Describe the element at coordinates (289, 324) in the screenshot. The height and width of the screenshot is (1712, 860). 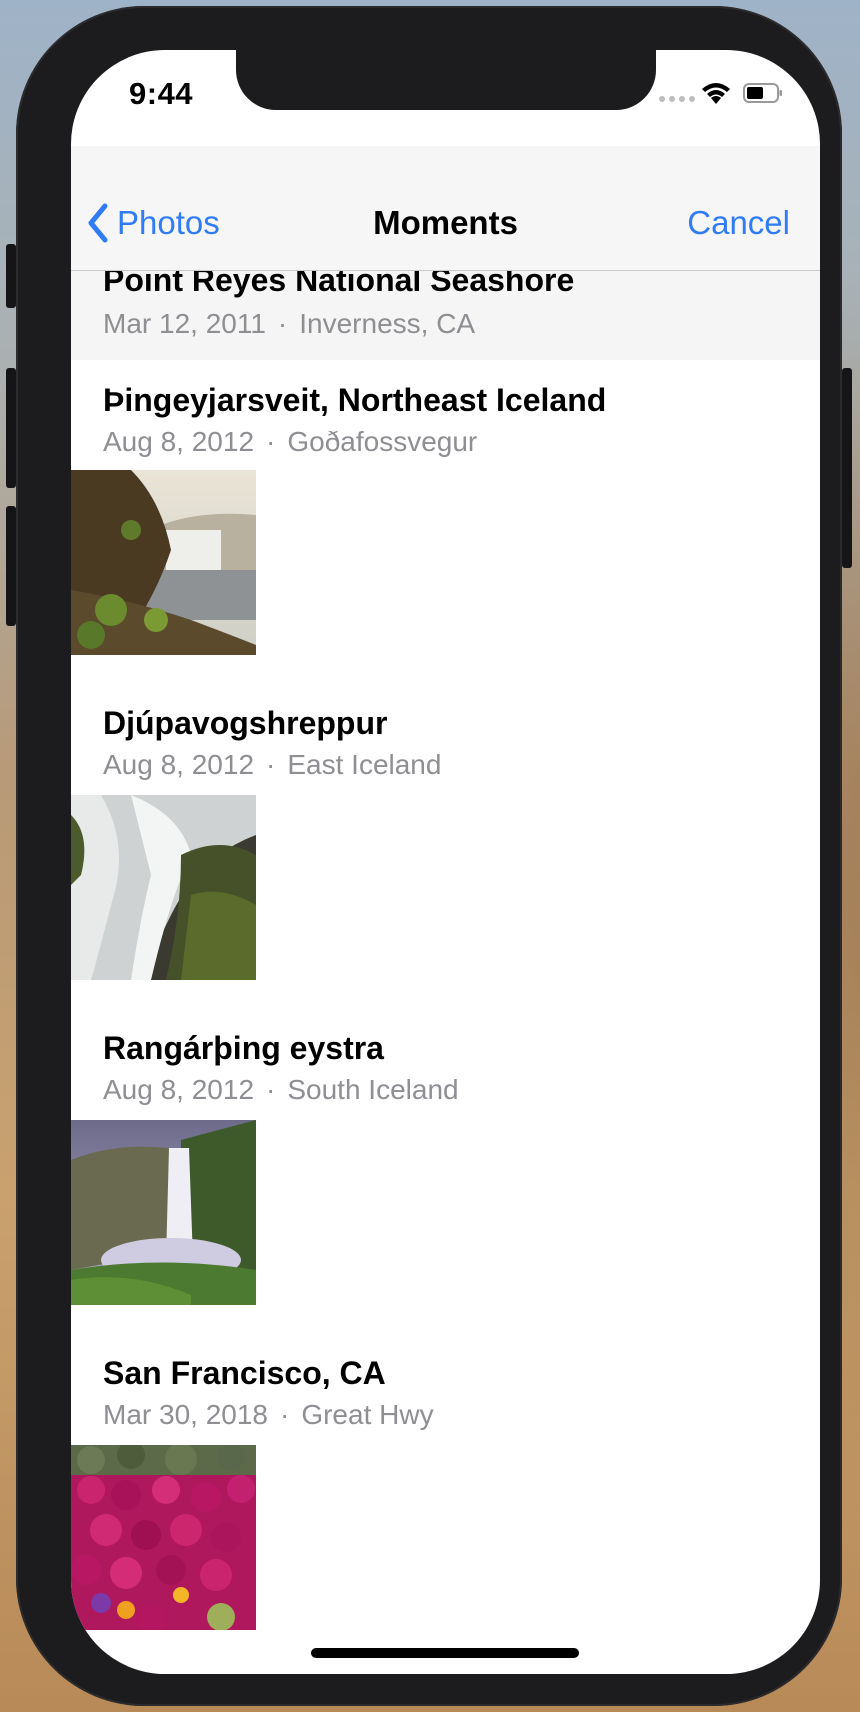
I see `moment-subtitle: Mar 12, 2011 · Inverness, CA` at that location.